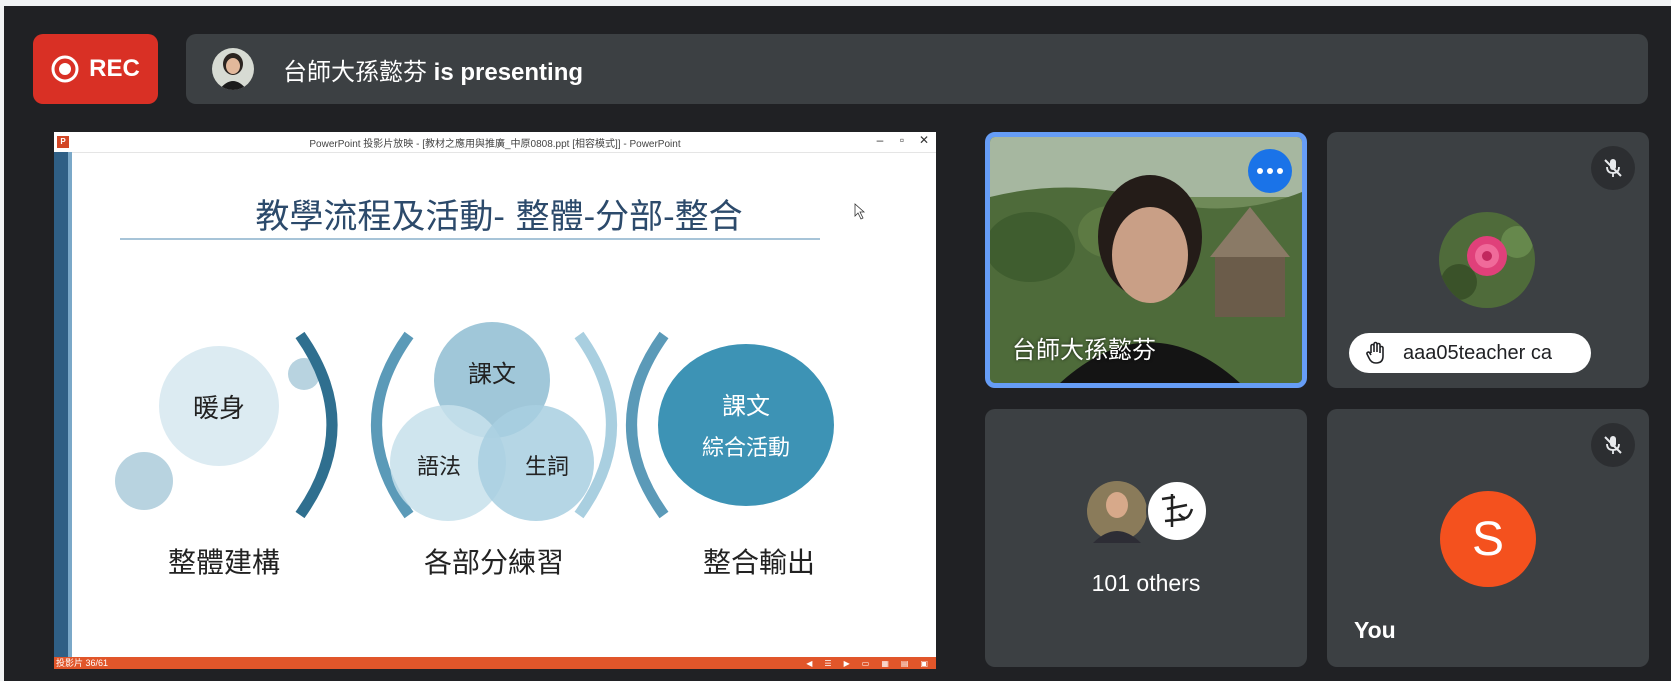 The height and width of the screenshot is (681, 1671). What do you see at coordinates (905, 663) in the screenshot?
I see `reading-view-icon: ▤` at bounding box center [905, 663].